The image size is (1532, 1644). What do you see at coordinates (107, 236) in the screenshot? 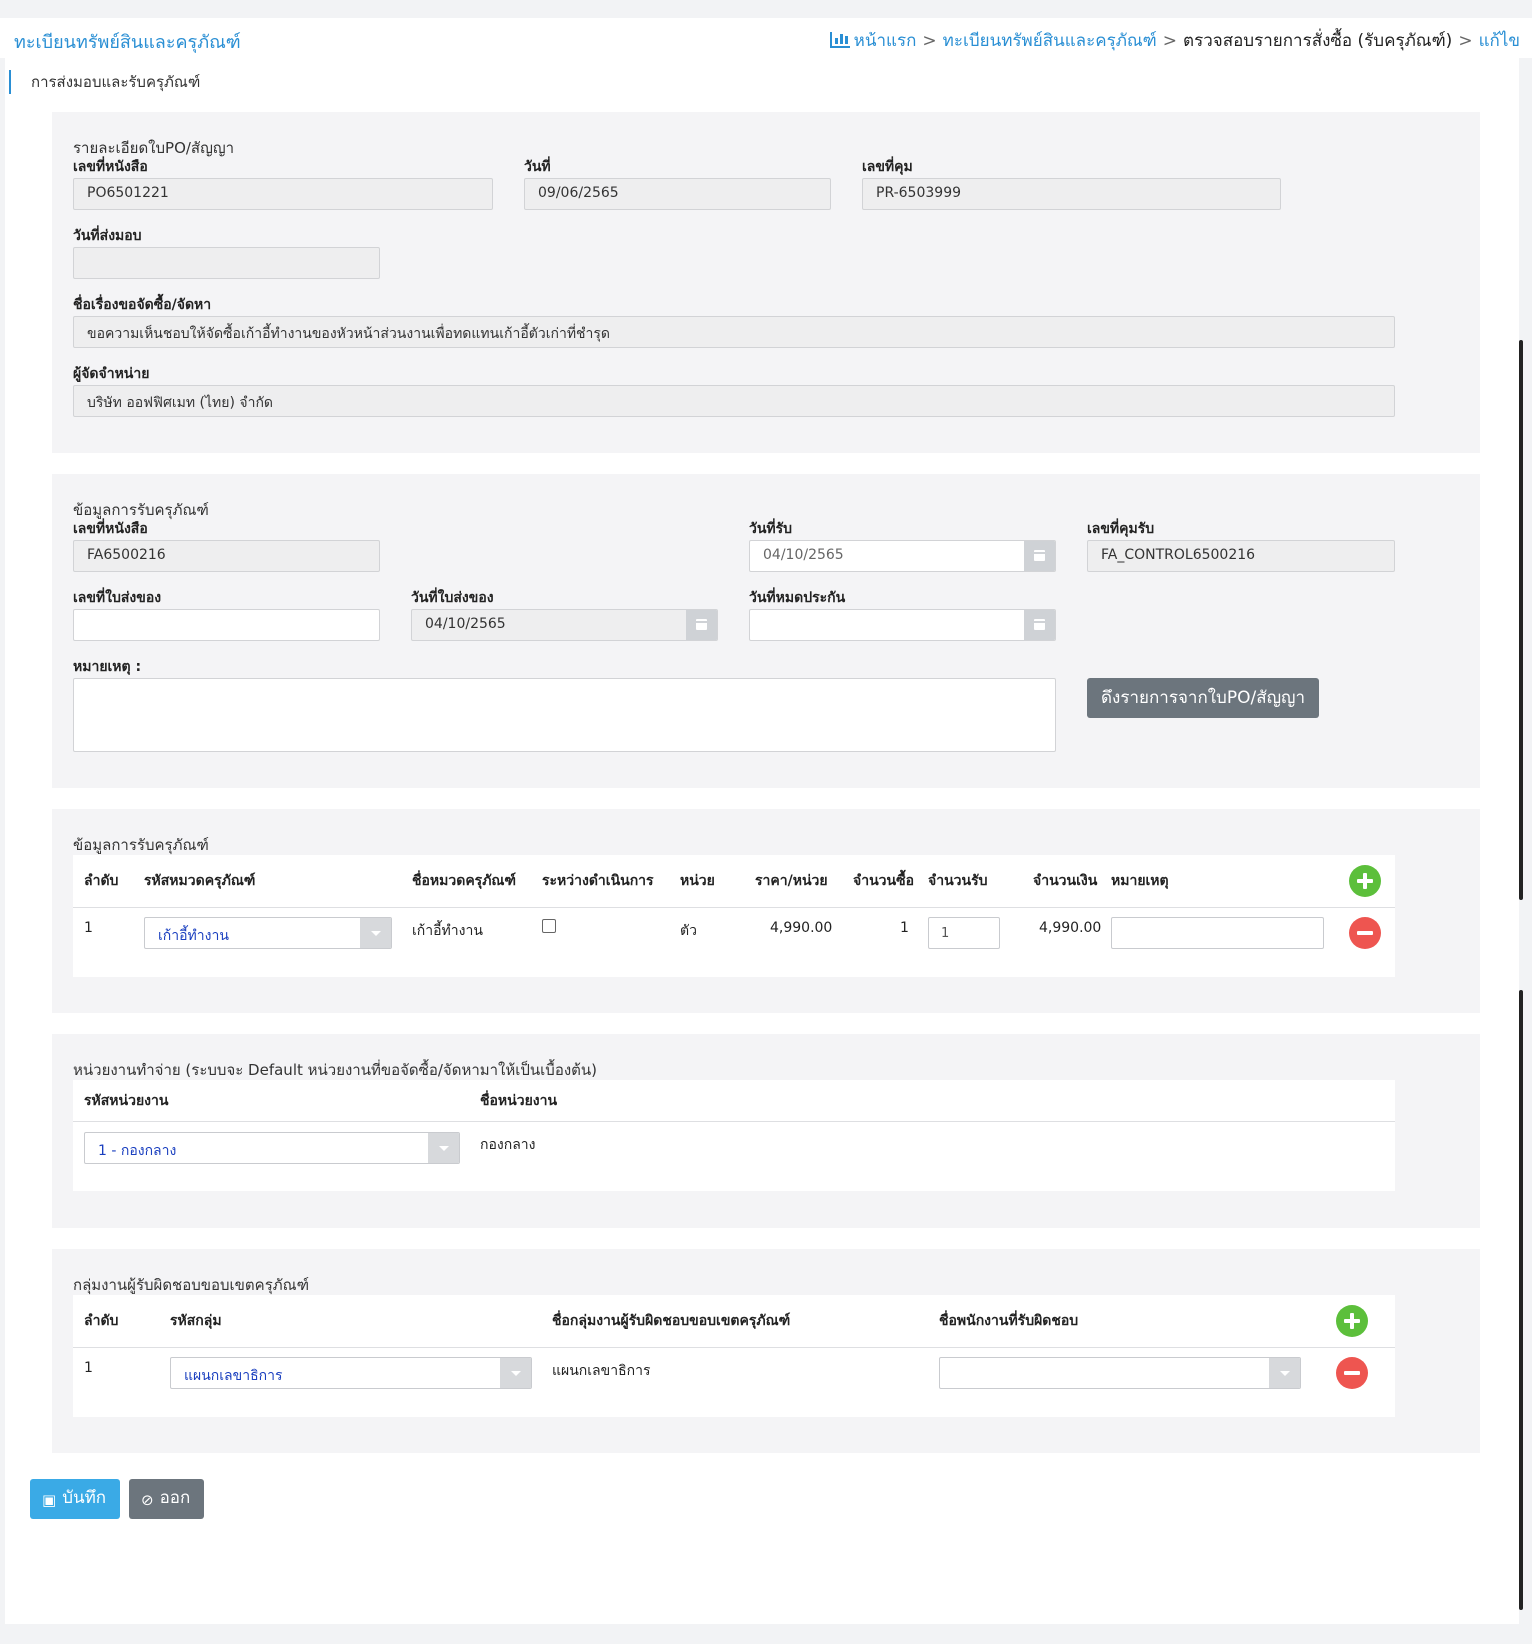
I see `delivery-date-label: วันที่ส่งมอบ` at bounding box center [107, 236].